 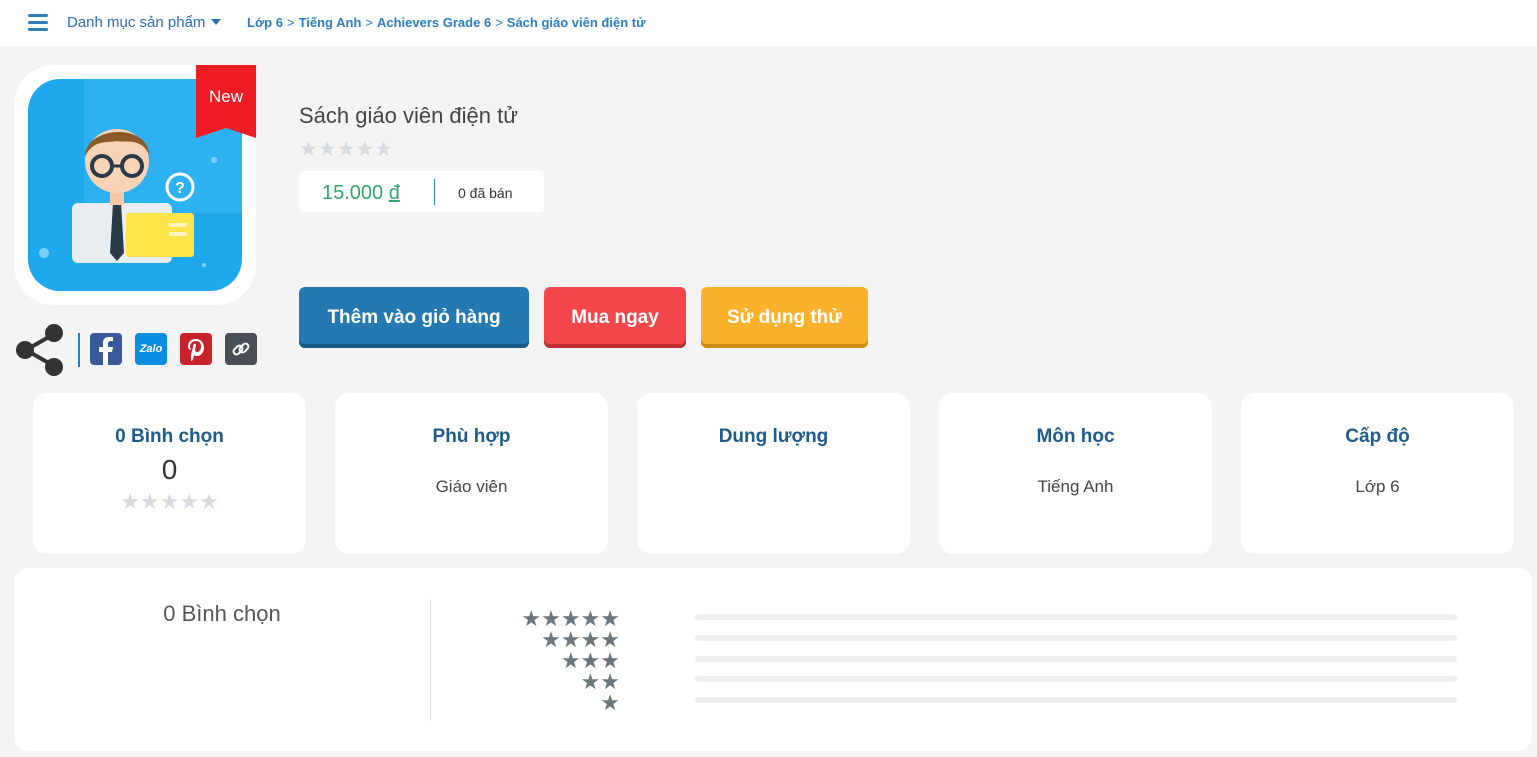 I want to click on product-title: Sách giáo viên điện tử, so click(x=408, y=115).